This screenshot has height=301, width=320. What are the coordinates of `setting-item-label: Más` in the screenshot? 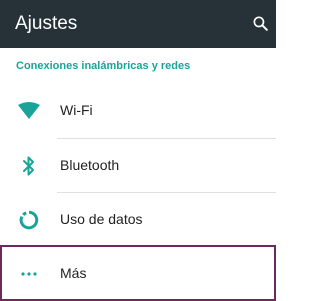 It's located at (73, 273).